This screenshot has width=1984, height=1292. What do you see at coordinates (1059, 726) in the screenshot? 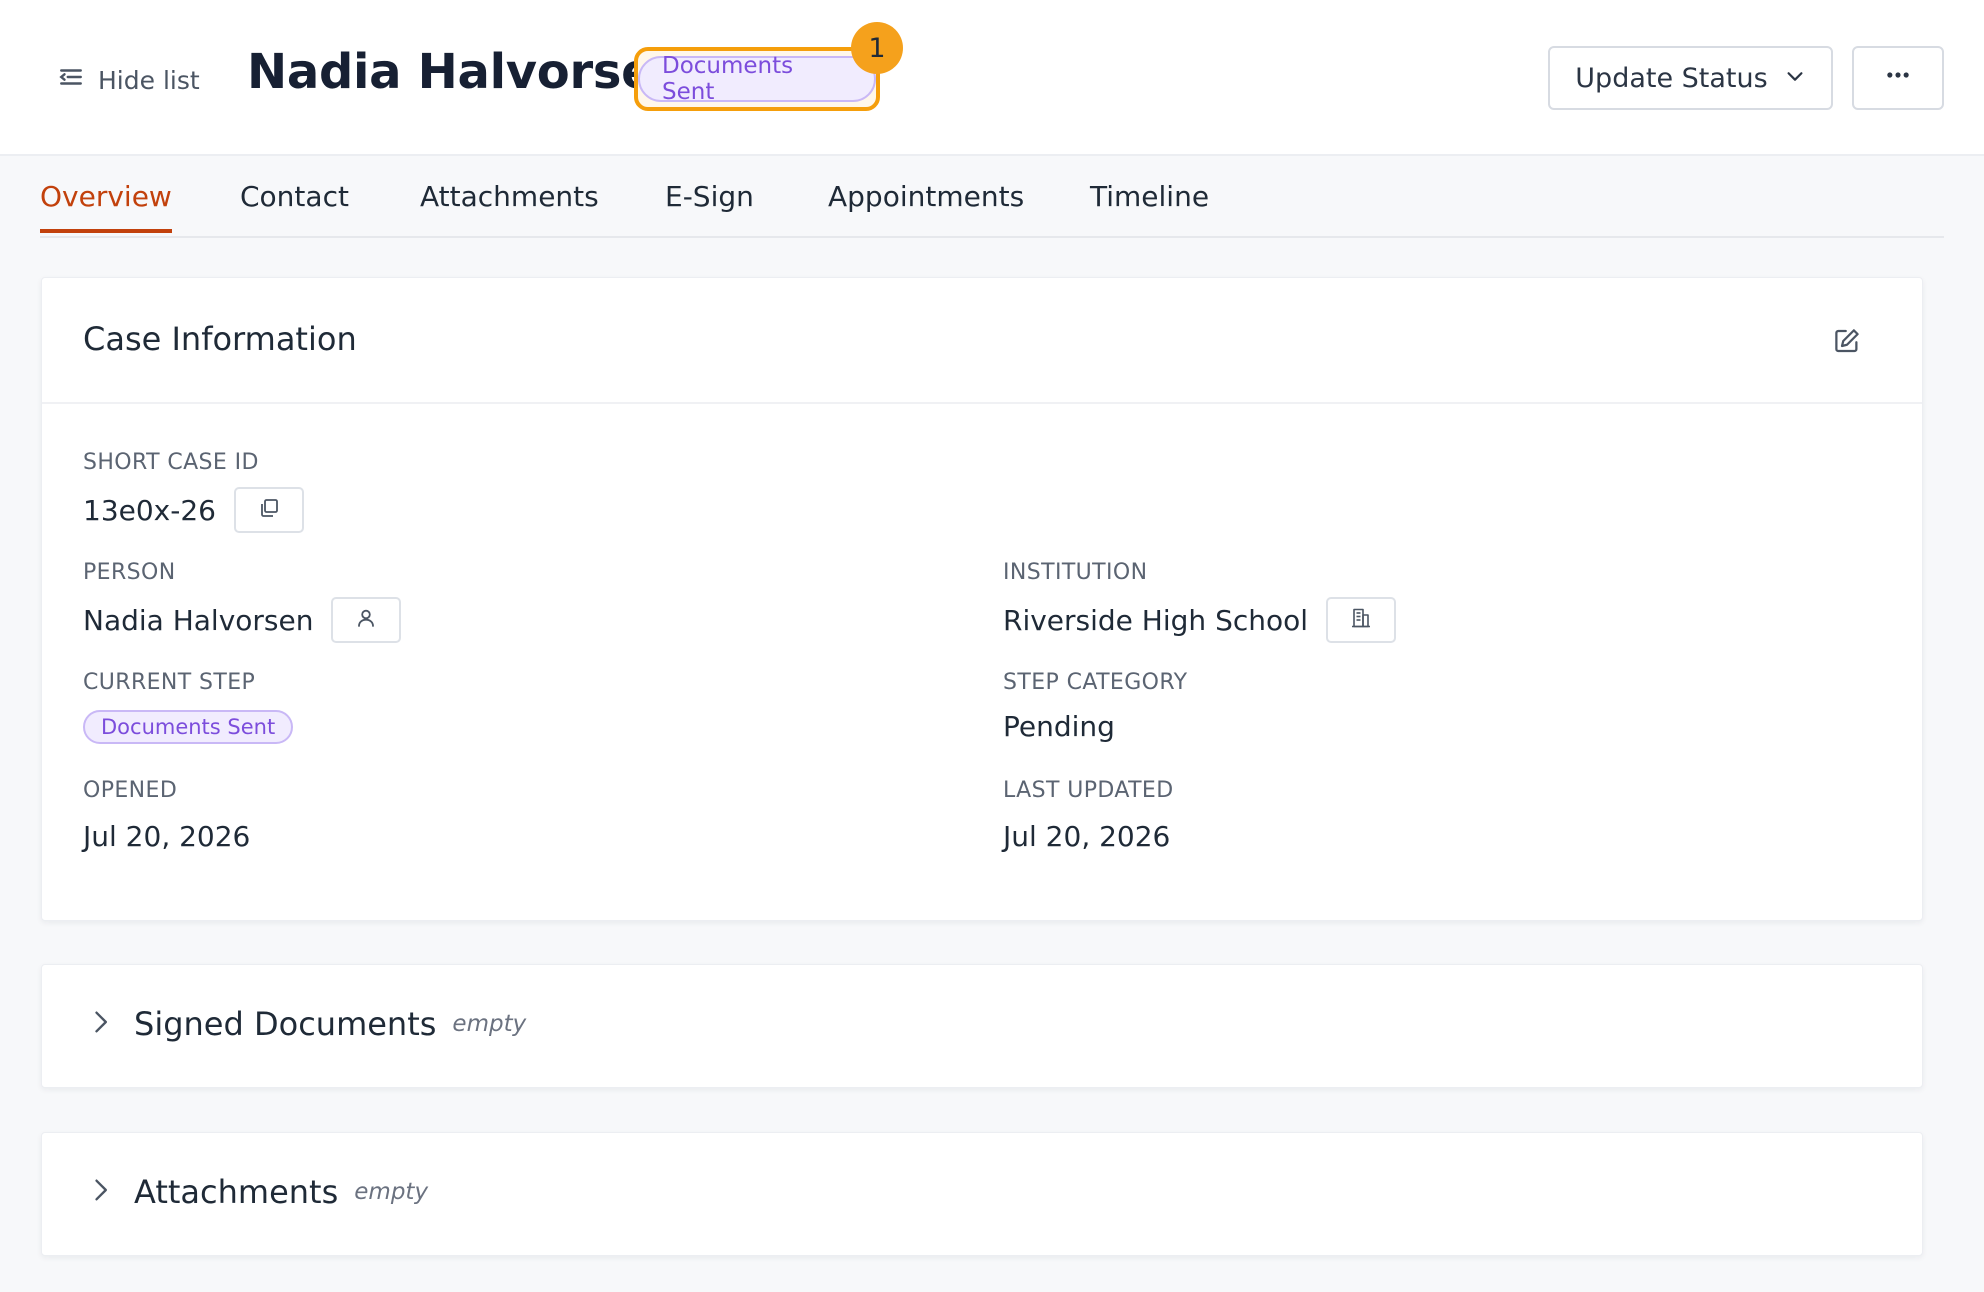
I see `step-category-value: Pending` at bounding box center [1059, 726].